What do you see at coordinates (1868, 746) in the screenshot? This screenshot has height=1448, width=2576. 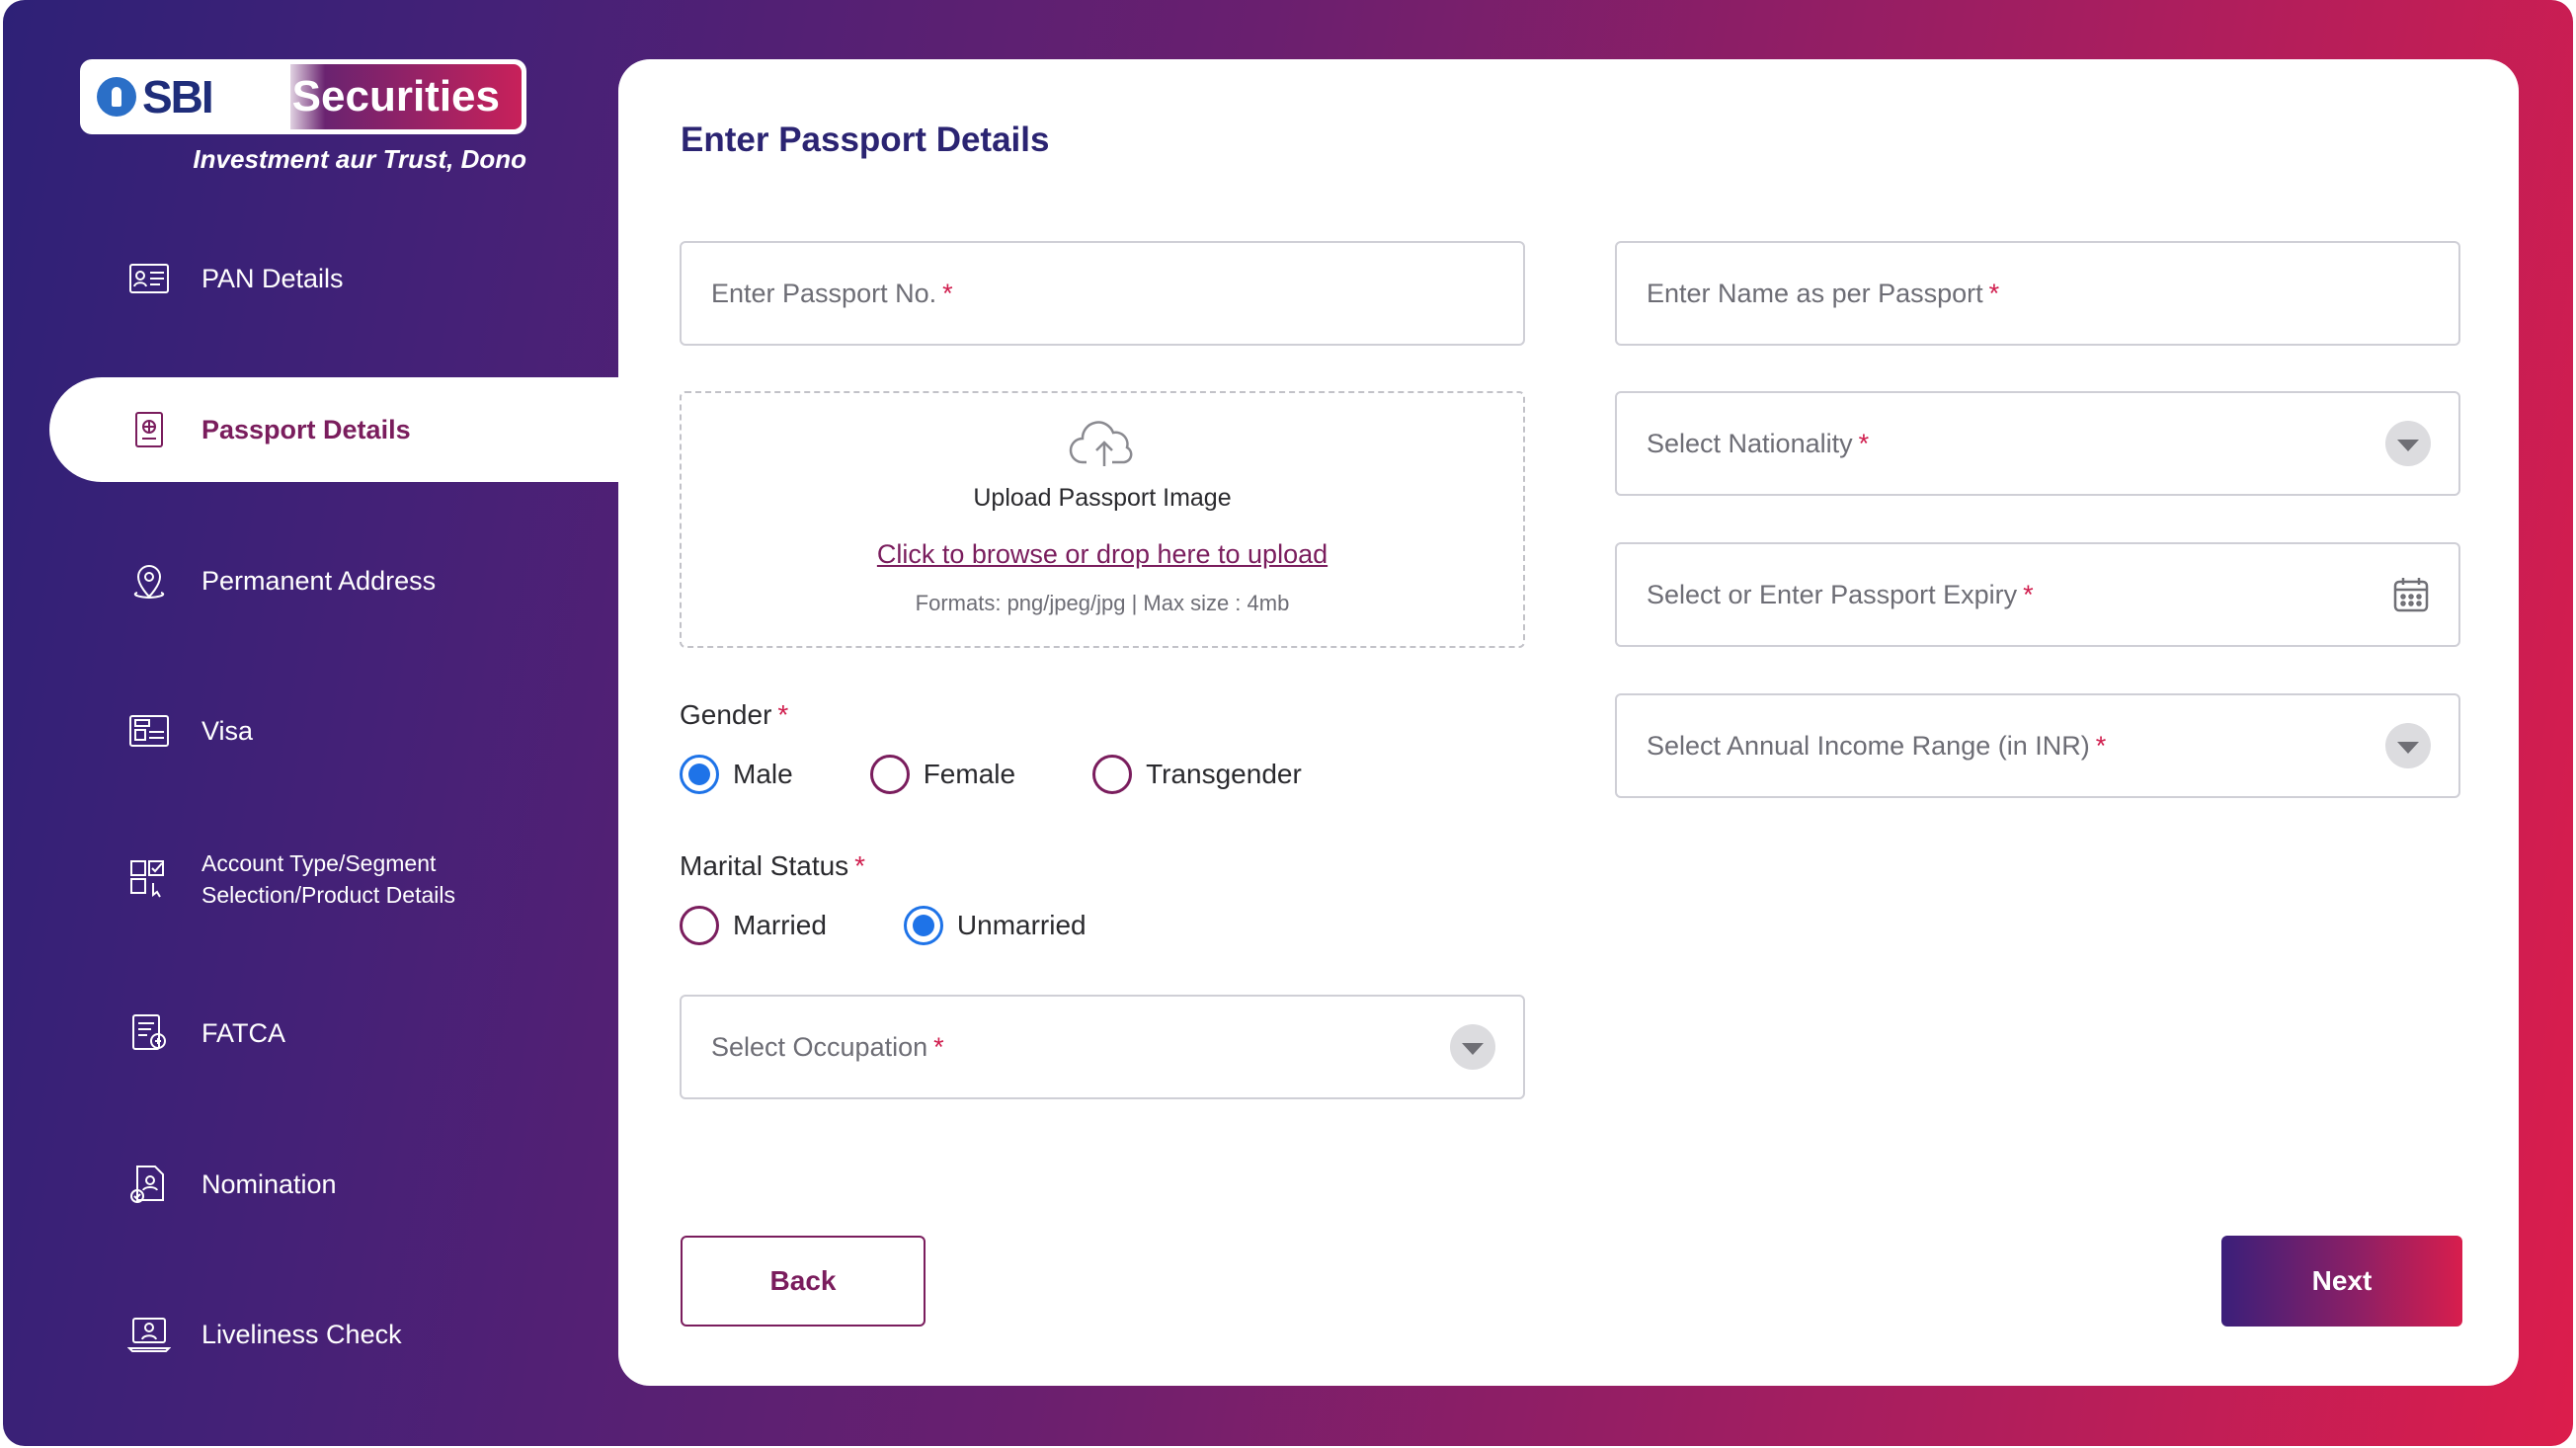 I see `income-placeholder: Select Annual Income Range (in INR)` at bounding box center [1868, 746].